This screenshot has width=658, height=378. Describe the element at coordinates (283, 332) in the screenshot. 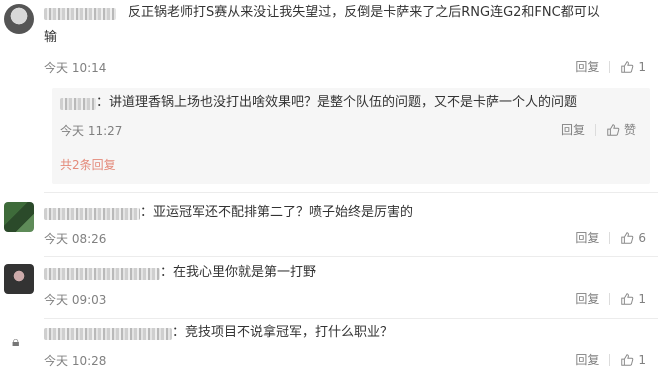

I see `comment-text: ：竞技项目不说拿冠军，打什么职业？` at that location.